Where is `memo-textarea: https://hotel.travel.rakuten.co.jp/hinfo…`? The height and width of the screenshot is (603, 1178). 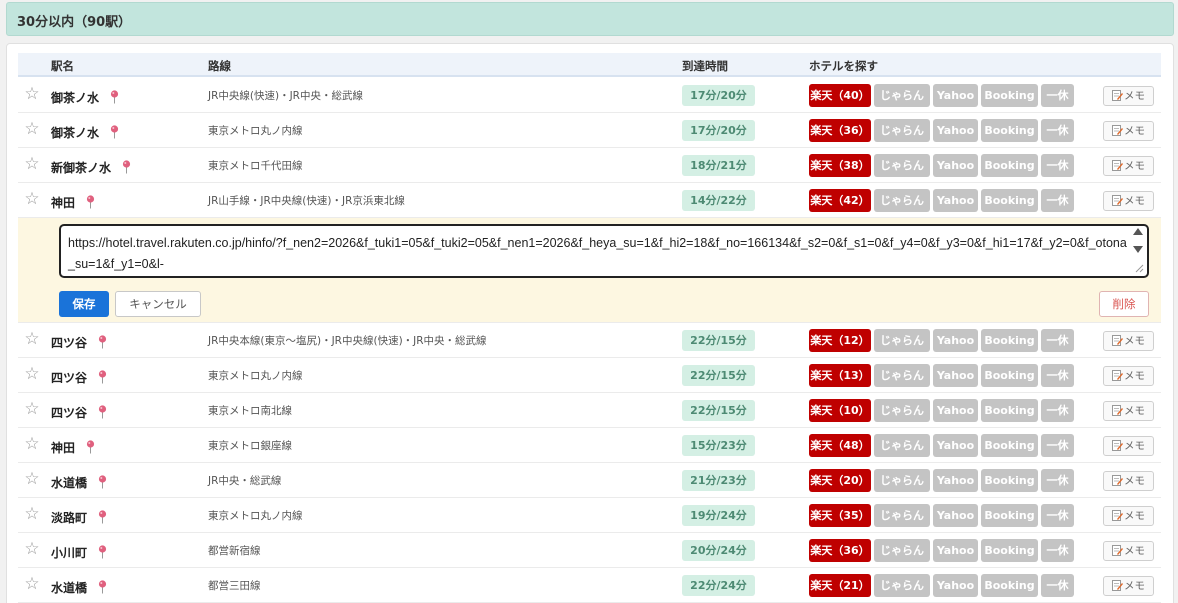 memo-textarea: https://hotel.travel.rakuten.co.jp/hinfo… is located at coordinates (604, 251).